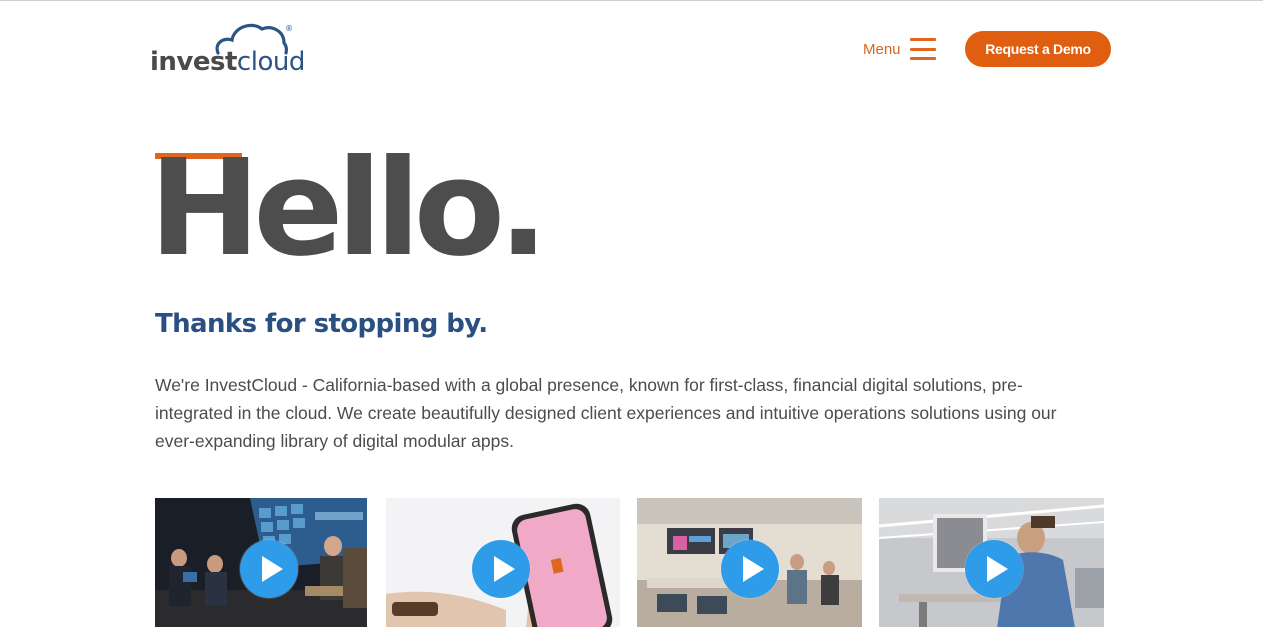 The image size is (1263, 627). Describe the element at coordinates (270, 62) in the screenshot. I see `logo-word-cloud: cloud` at that location.